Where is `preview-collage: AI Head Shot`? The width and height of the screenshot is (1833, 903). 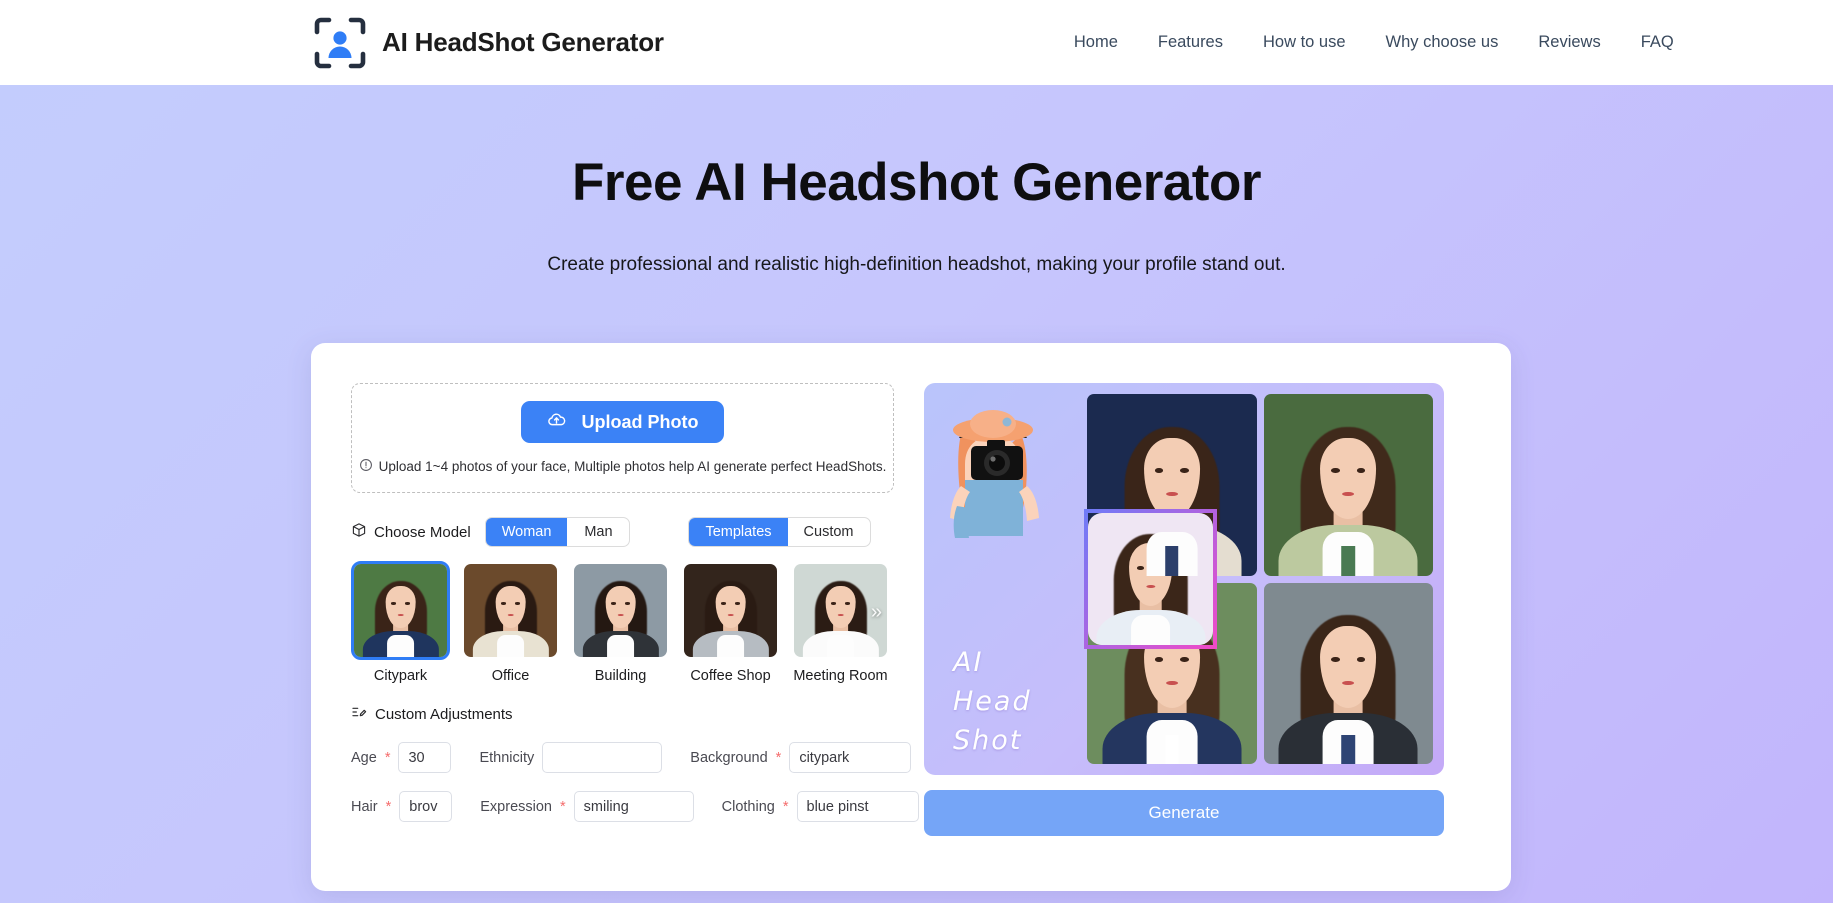 preview-collage: AI Head Shot is located at coordinates (1184, 579).